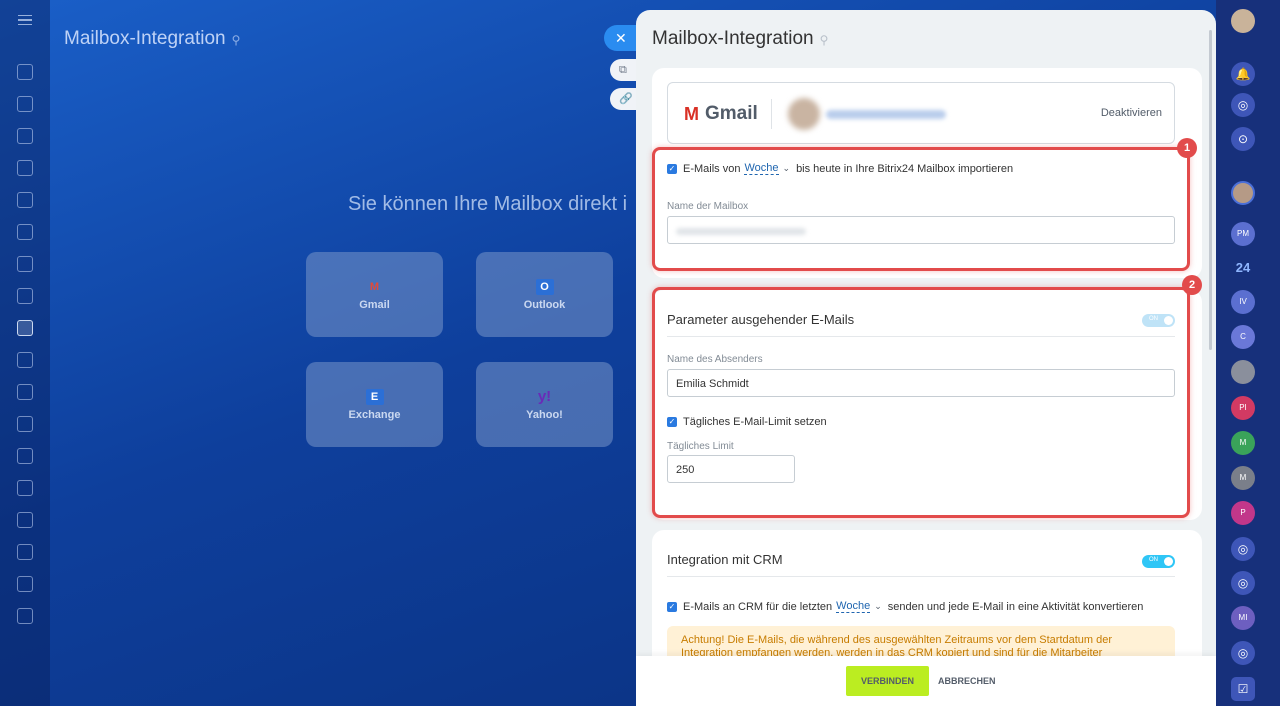  I want to click on slider-footer: VERBINDEN ABBRECHEN, so click(926, 681).